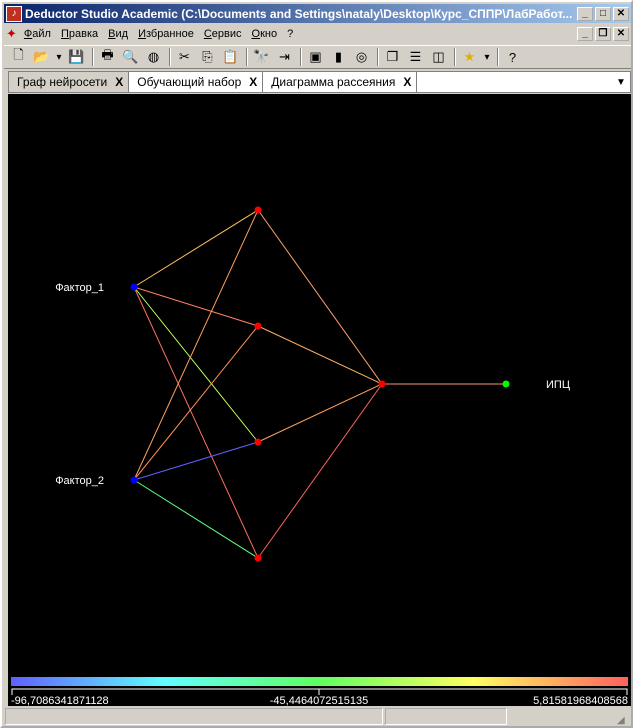 Image resolution: width=633 pixels, height=728 pixels. What do you see at coordinates (415, 57) in the screenshot?
I see `tile-horizontal-icon: ☰` at bounding box center [415, 57].